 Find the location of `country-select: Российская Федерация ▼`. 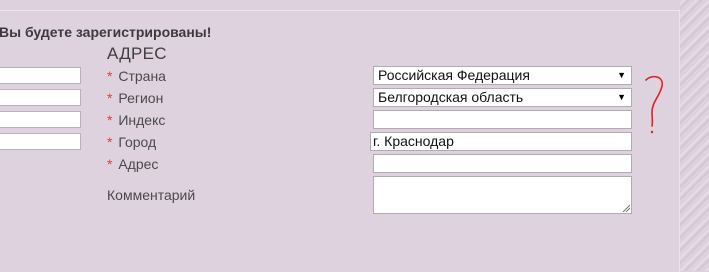

country-select: Российская Федерация ▼ is located at coordinates (502, 75).